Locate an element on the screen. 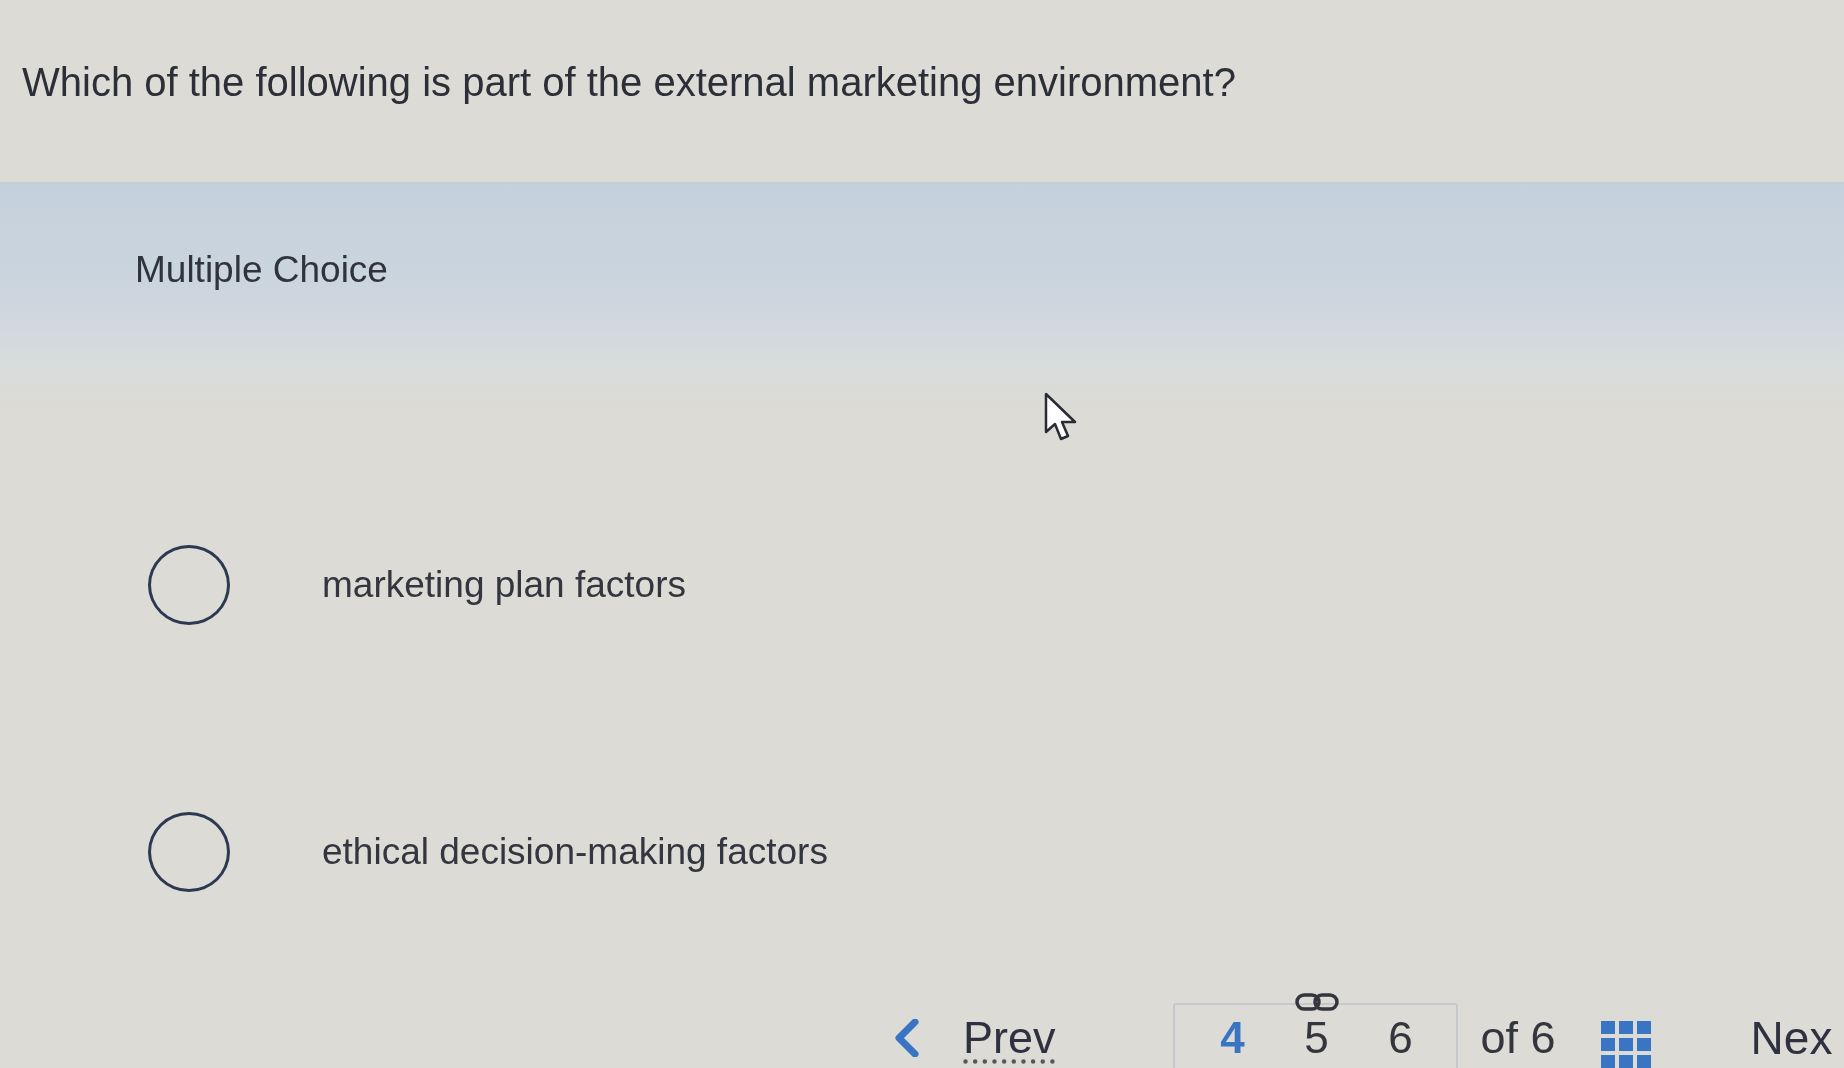 The width and height of the screenshot is (1844, 1068). page-number: 5 is located at coordinates (1316, 1038).